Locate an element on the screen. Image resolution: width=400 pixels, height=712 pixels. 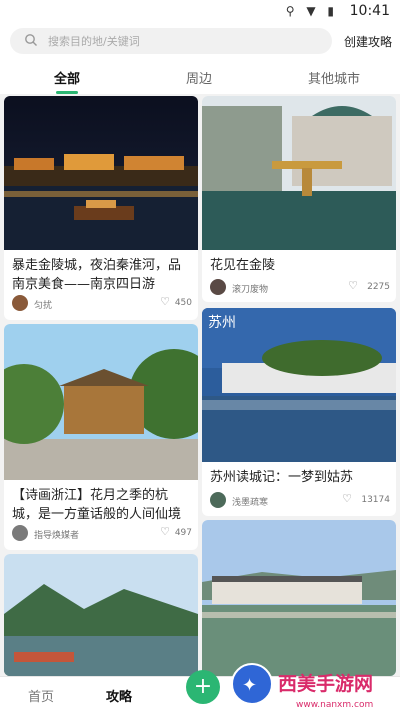
card-image-overlay-text: 苏州 is located at coordinates (222, 323).